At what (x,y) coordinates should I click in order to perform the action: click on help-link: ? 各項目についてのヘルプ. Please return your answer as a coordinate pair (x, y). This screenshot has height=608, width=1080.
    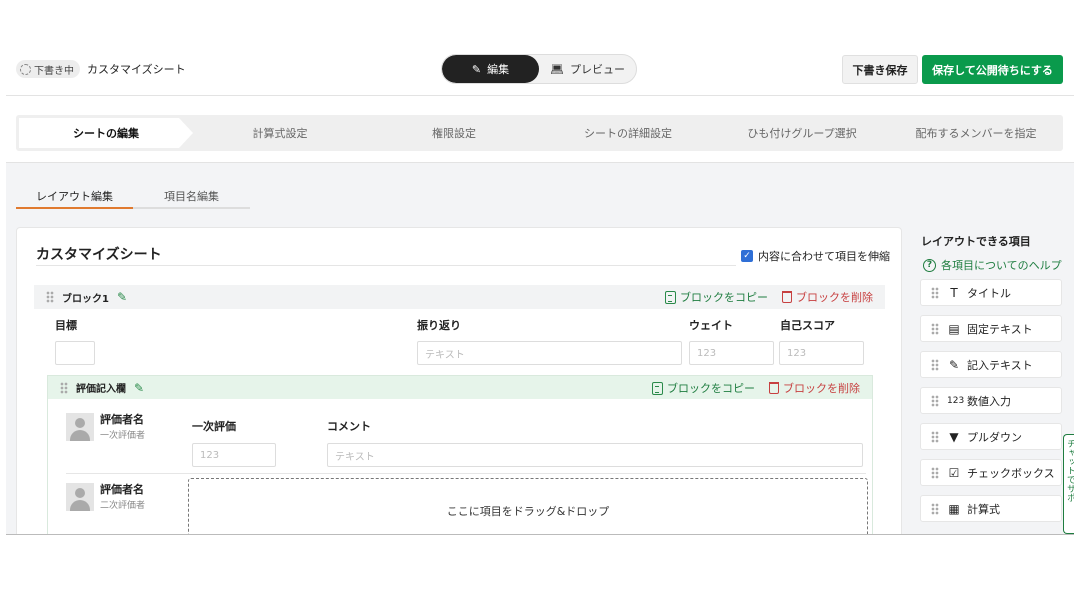
    Looking at the image, I should click on (992, 265).